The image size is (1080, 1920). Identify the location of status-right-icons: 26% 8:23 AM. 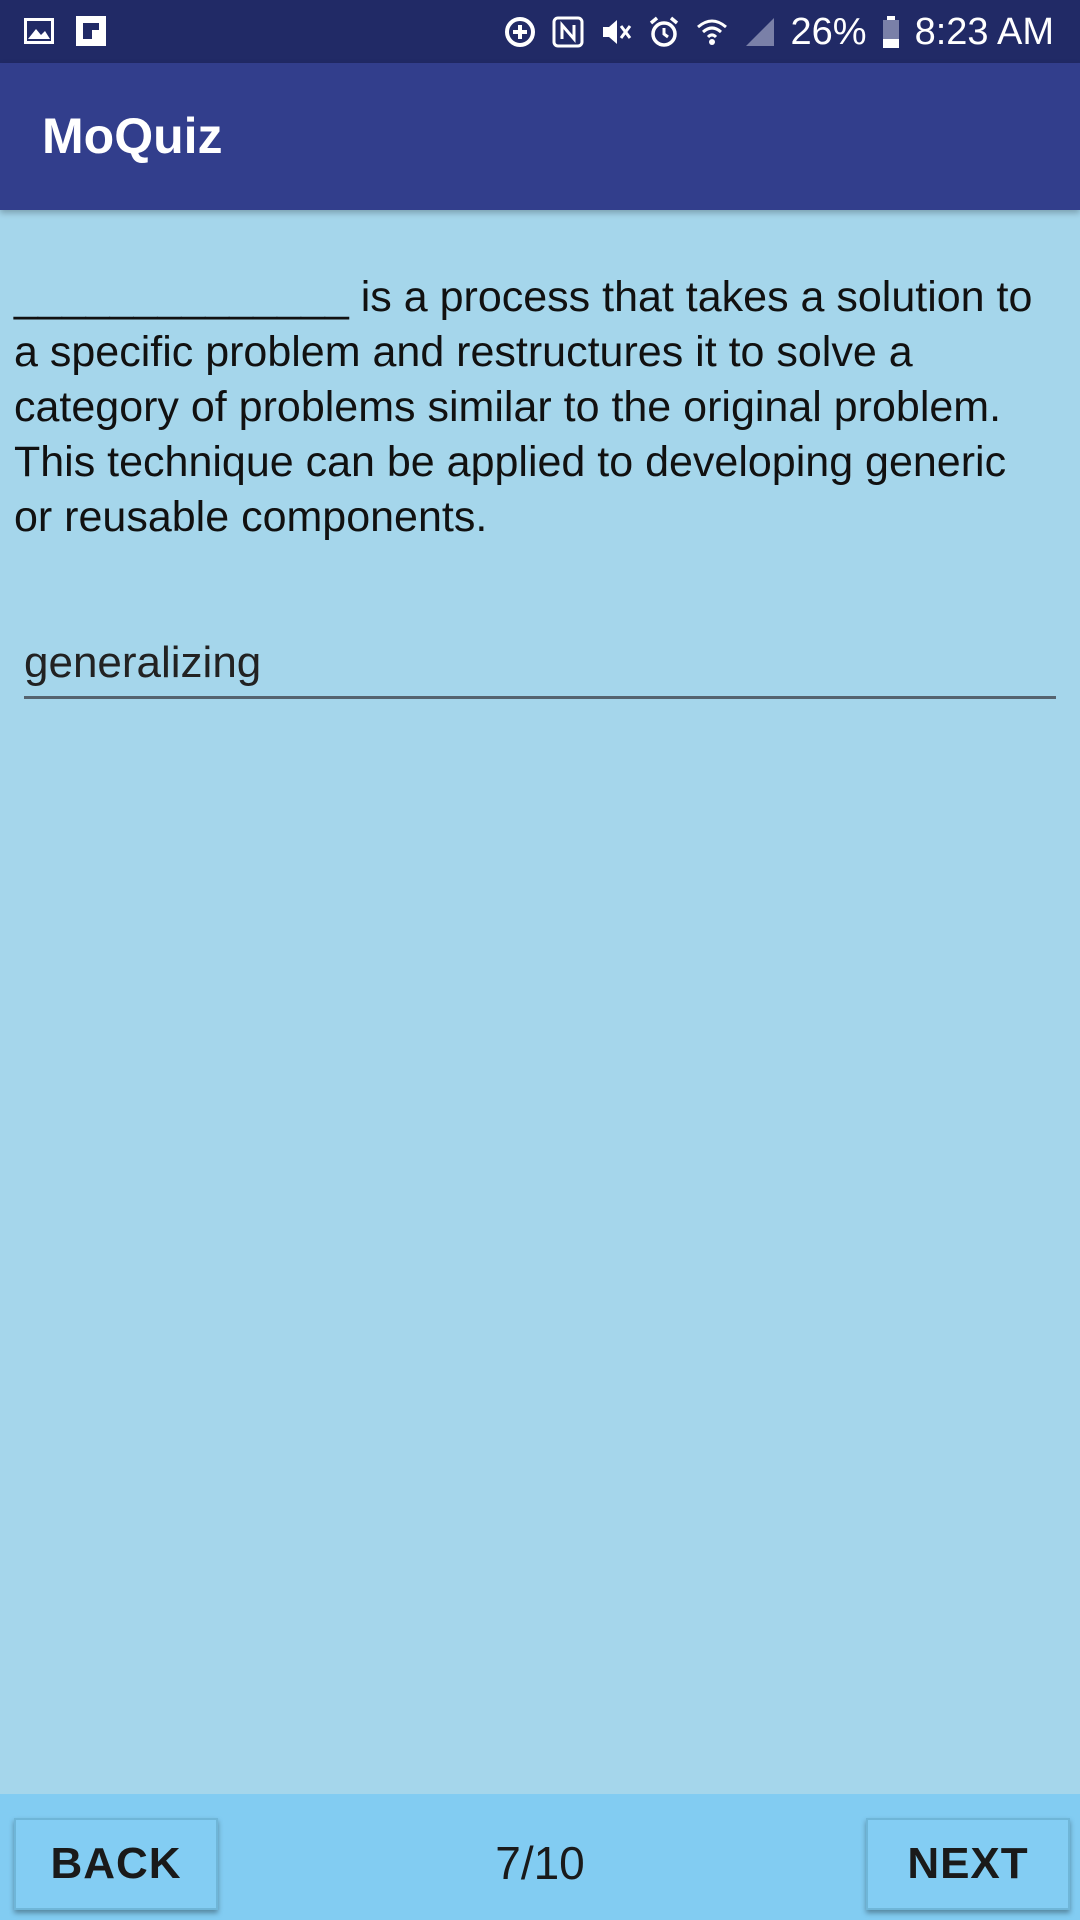
(778, 32).